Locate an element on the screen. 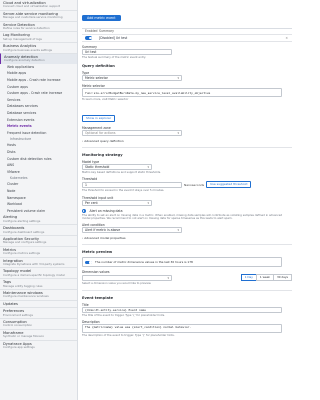 Image resolution: width=320 pixels, height=400 pixels. sidebar-group-dashboards: Dashboards Configure dashboard settings is located at coordinates (38, 229).